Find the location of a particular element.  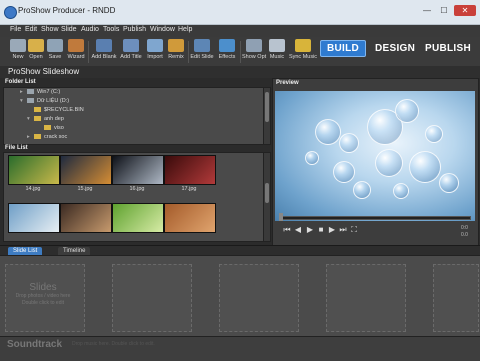

forward-icon: ▶ is located at coordinates (332, 230).